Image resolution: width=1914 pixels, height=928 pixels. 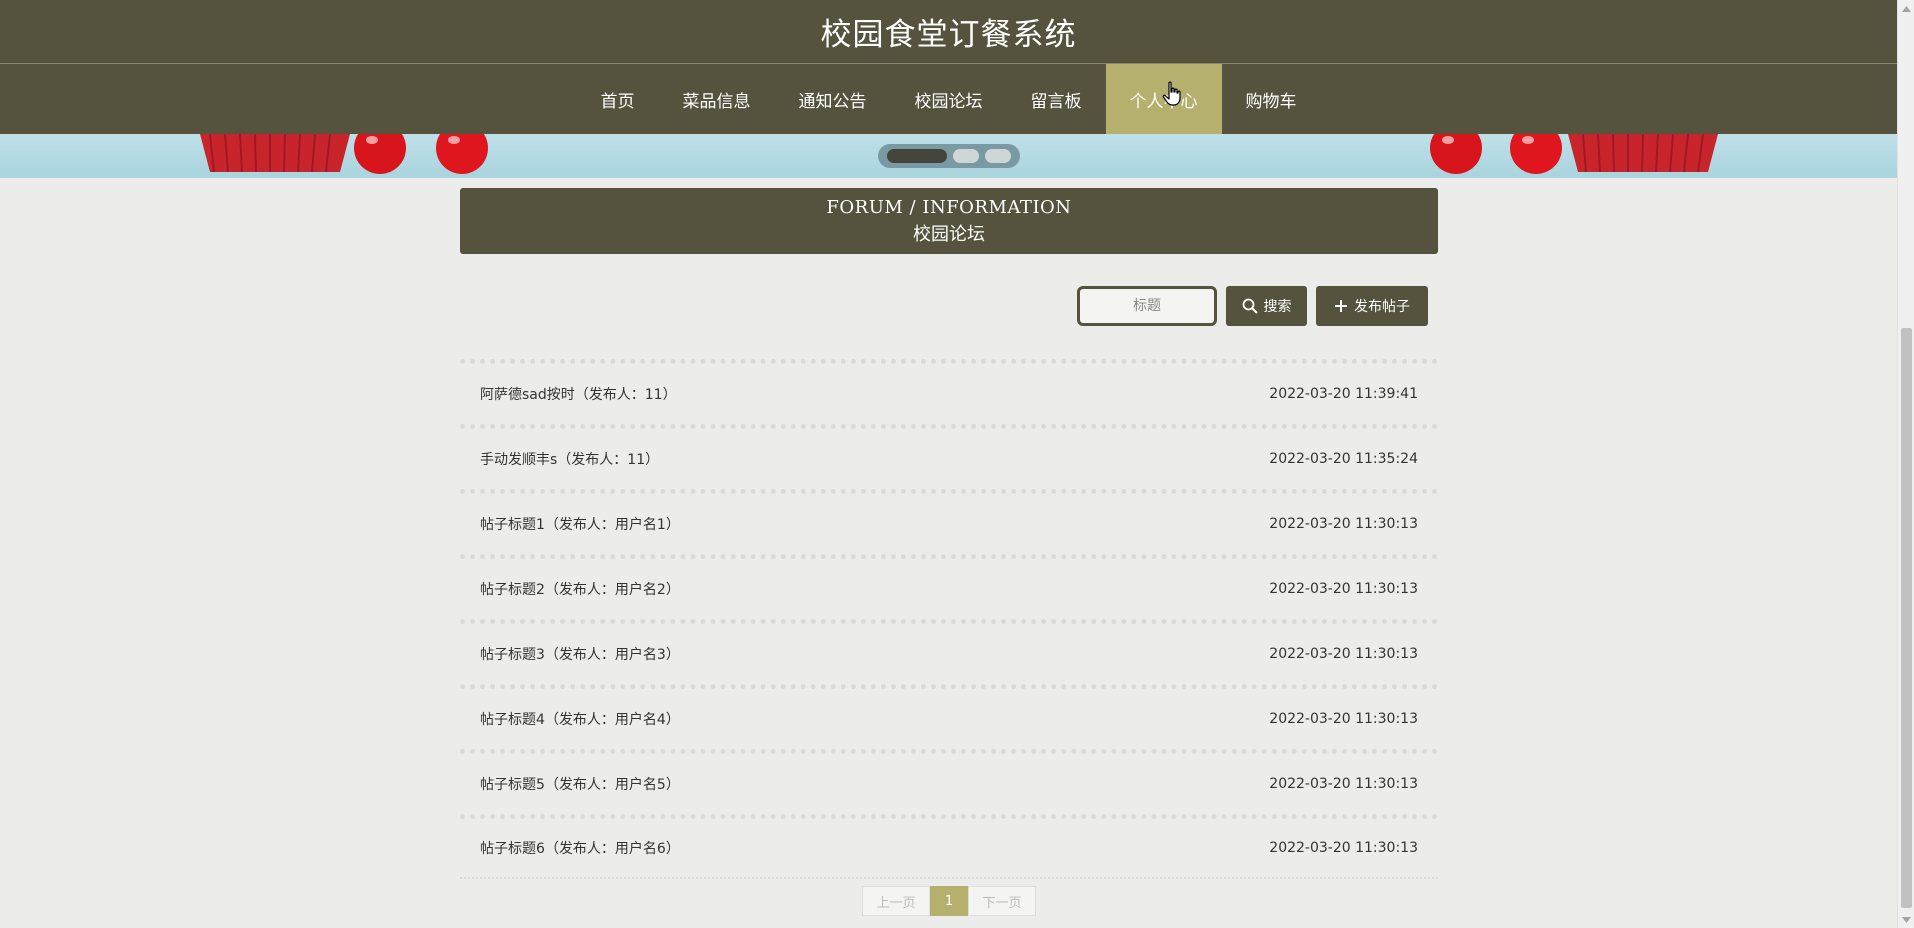 I want to click on nav-item-dishes: 菜品信息, so click(x=717, y=99).